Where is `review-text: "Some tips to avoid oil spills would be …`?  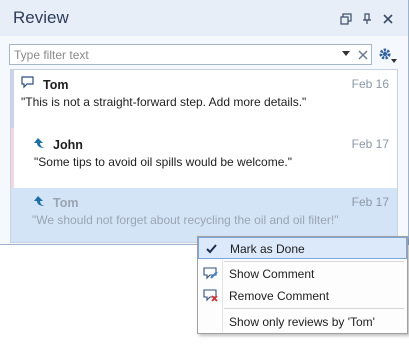 review-text: "Some tips to avoid oil spills would be … is located at coordinates (163, 162).